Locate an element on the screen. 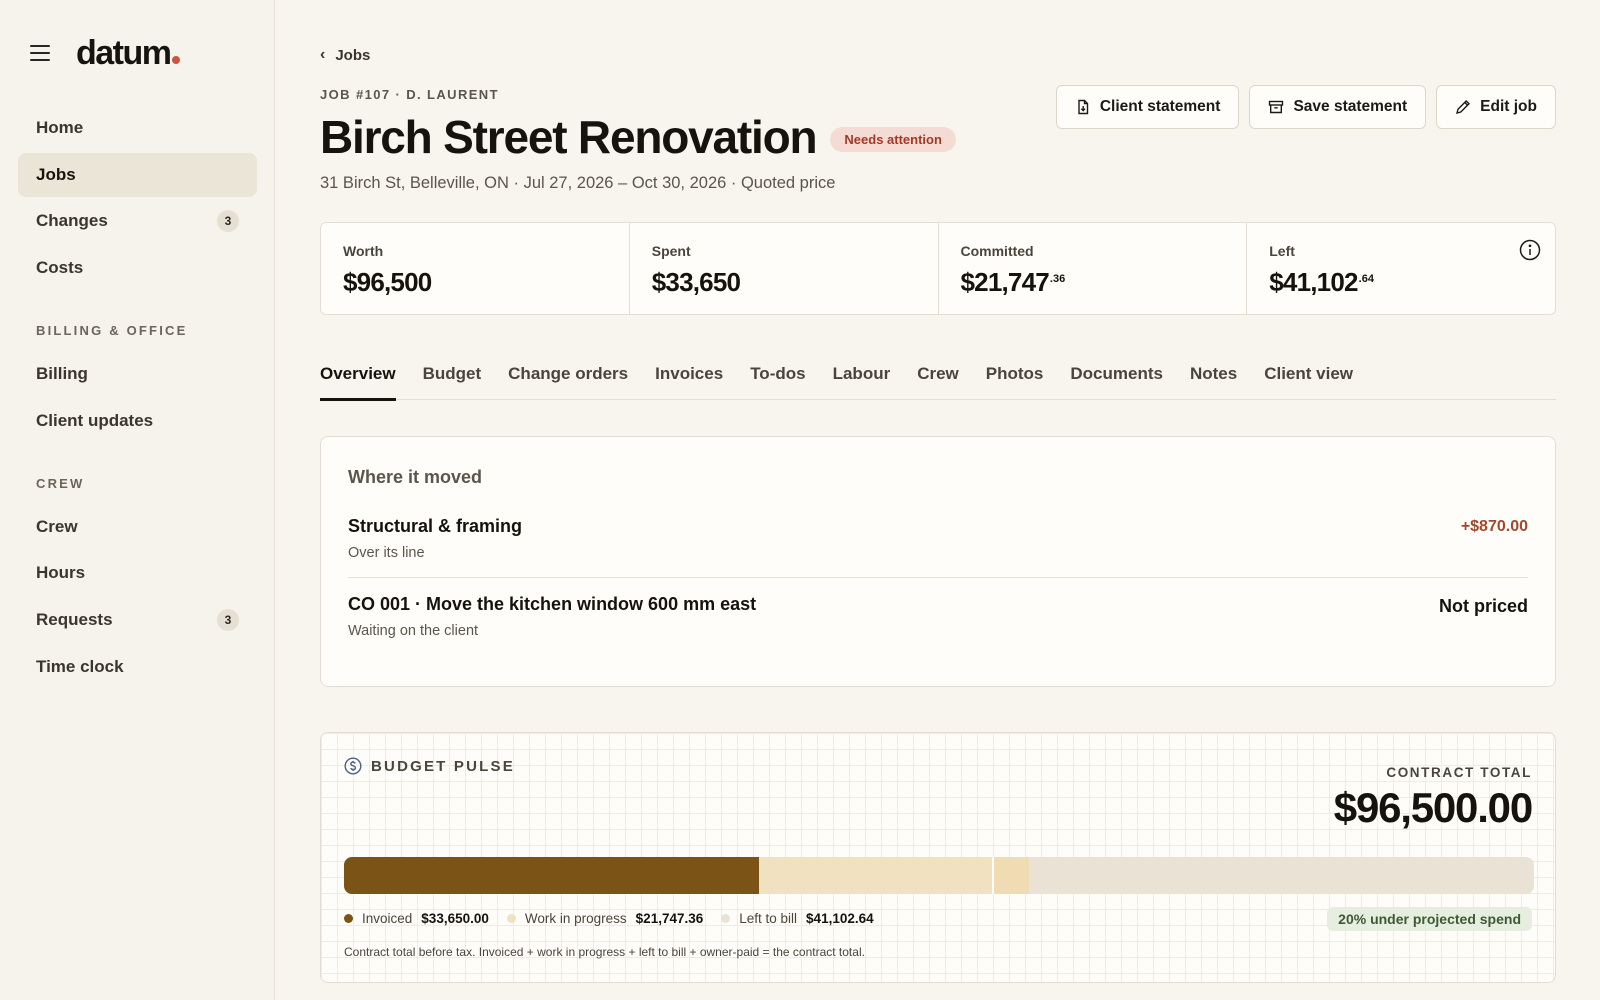 The image size is (1600, 1000). budget-bar is located at coordinates (939, 875).